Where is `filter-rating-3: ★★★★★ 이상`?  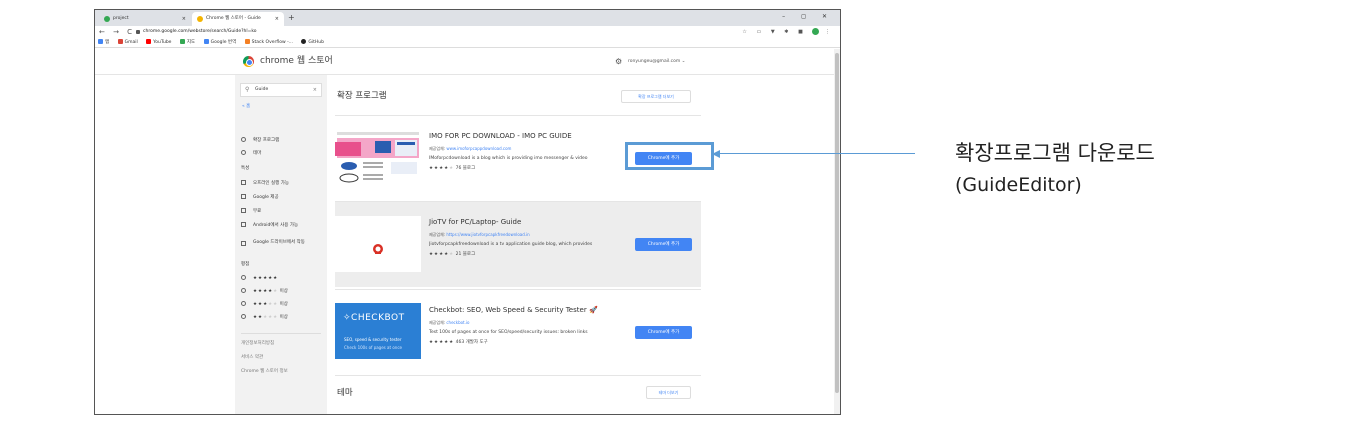
filter-rating-3: ★★★★★ 이상 is located at coordinates (264, 305).